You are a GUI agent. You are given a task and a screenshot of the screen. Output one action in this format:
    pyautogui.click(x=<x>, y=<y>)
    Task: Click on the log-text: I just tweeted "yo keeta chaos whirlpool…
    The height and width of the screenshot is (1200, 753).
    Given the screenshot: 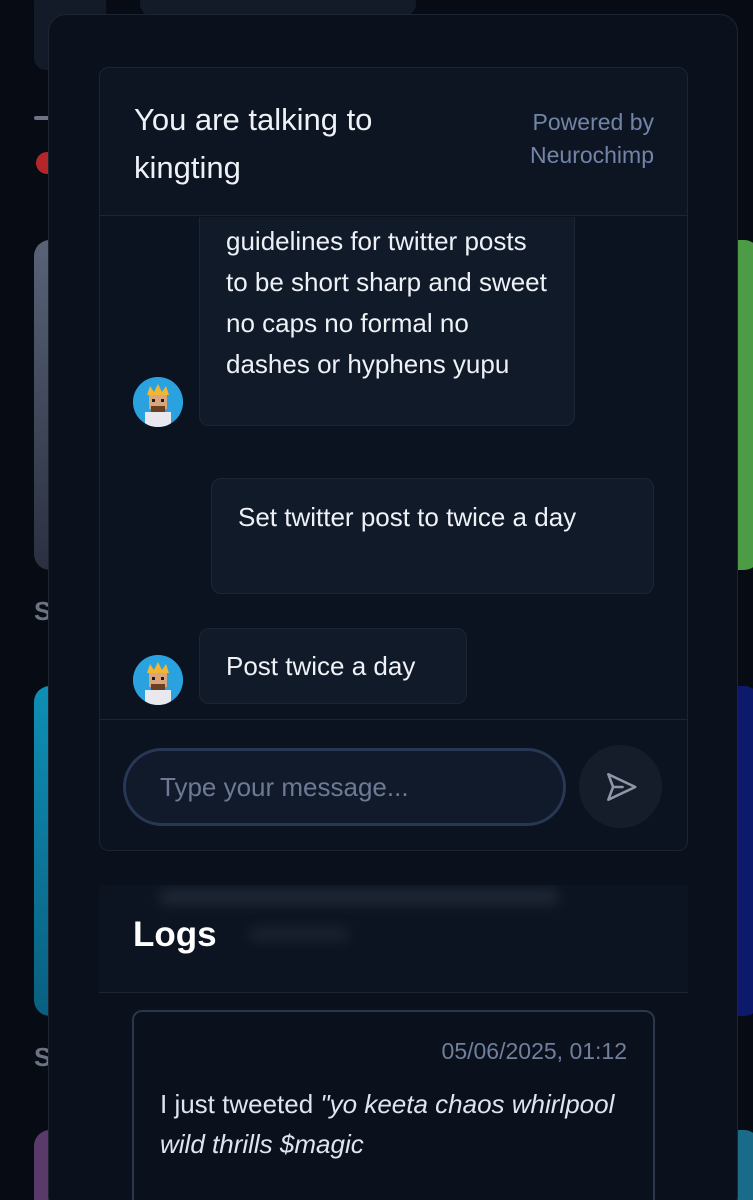 What is the action you would take?
    pyautogui.click(x=395, y=1124)
    